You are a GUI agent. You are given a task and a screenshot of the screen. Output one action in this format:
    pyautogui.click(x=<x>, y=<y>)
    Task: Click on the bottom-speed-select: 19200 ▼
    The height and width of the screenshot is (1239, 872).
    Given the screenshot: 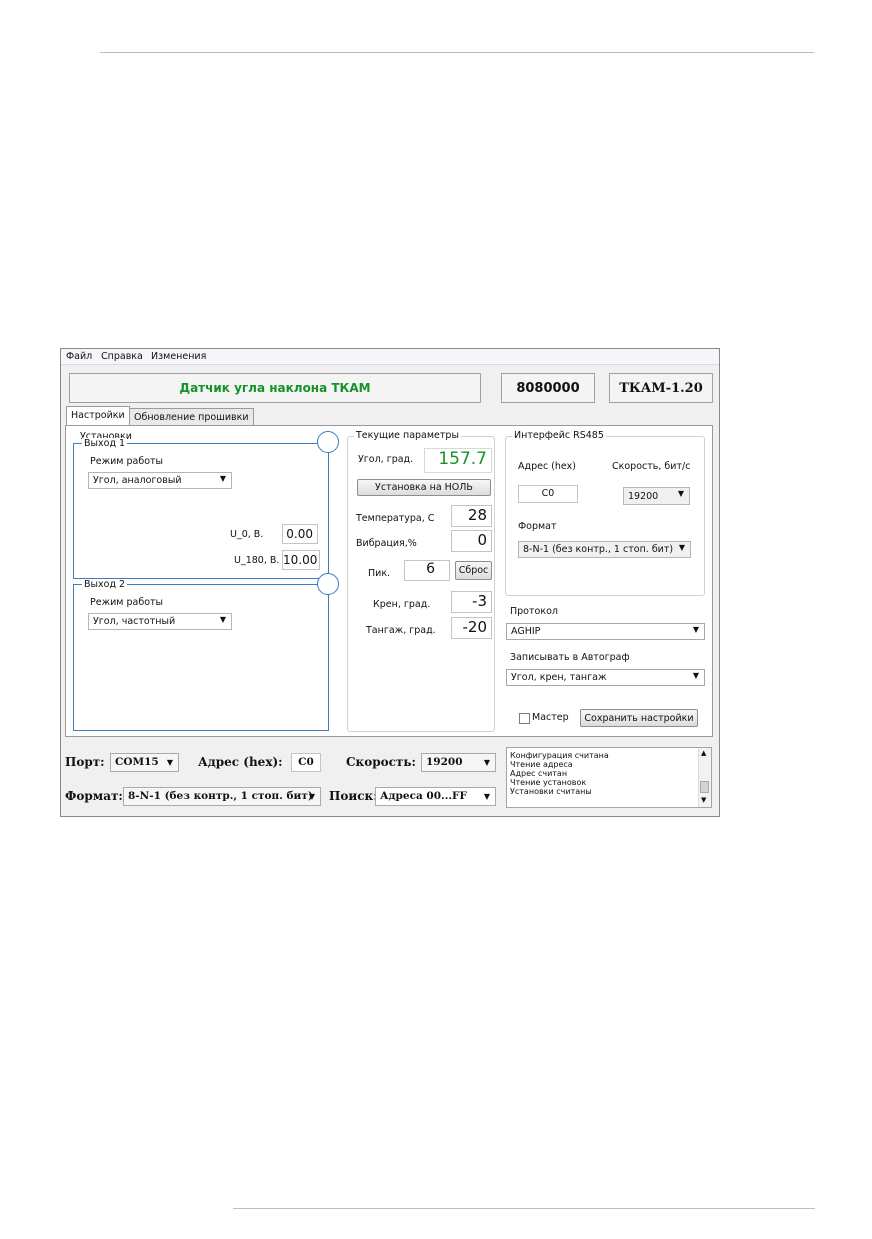 What is the action you would take?
    pyautogui.click(x=458, y=762)
    